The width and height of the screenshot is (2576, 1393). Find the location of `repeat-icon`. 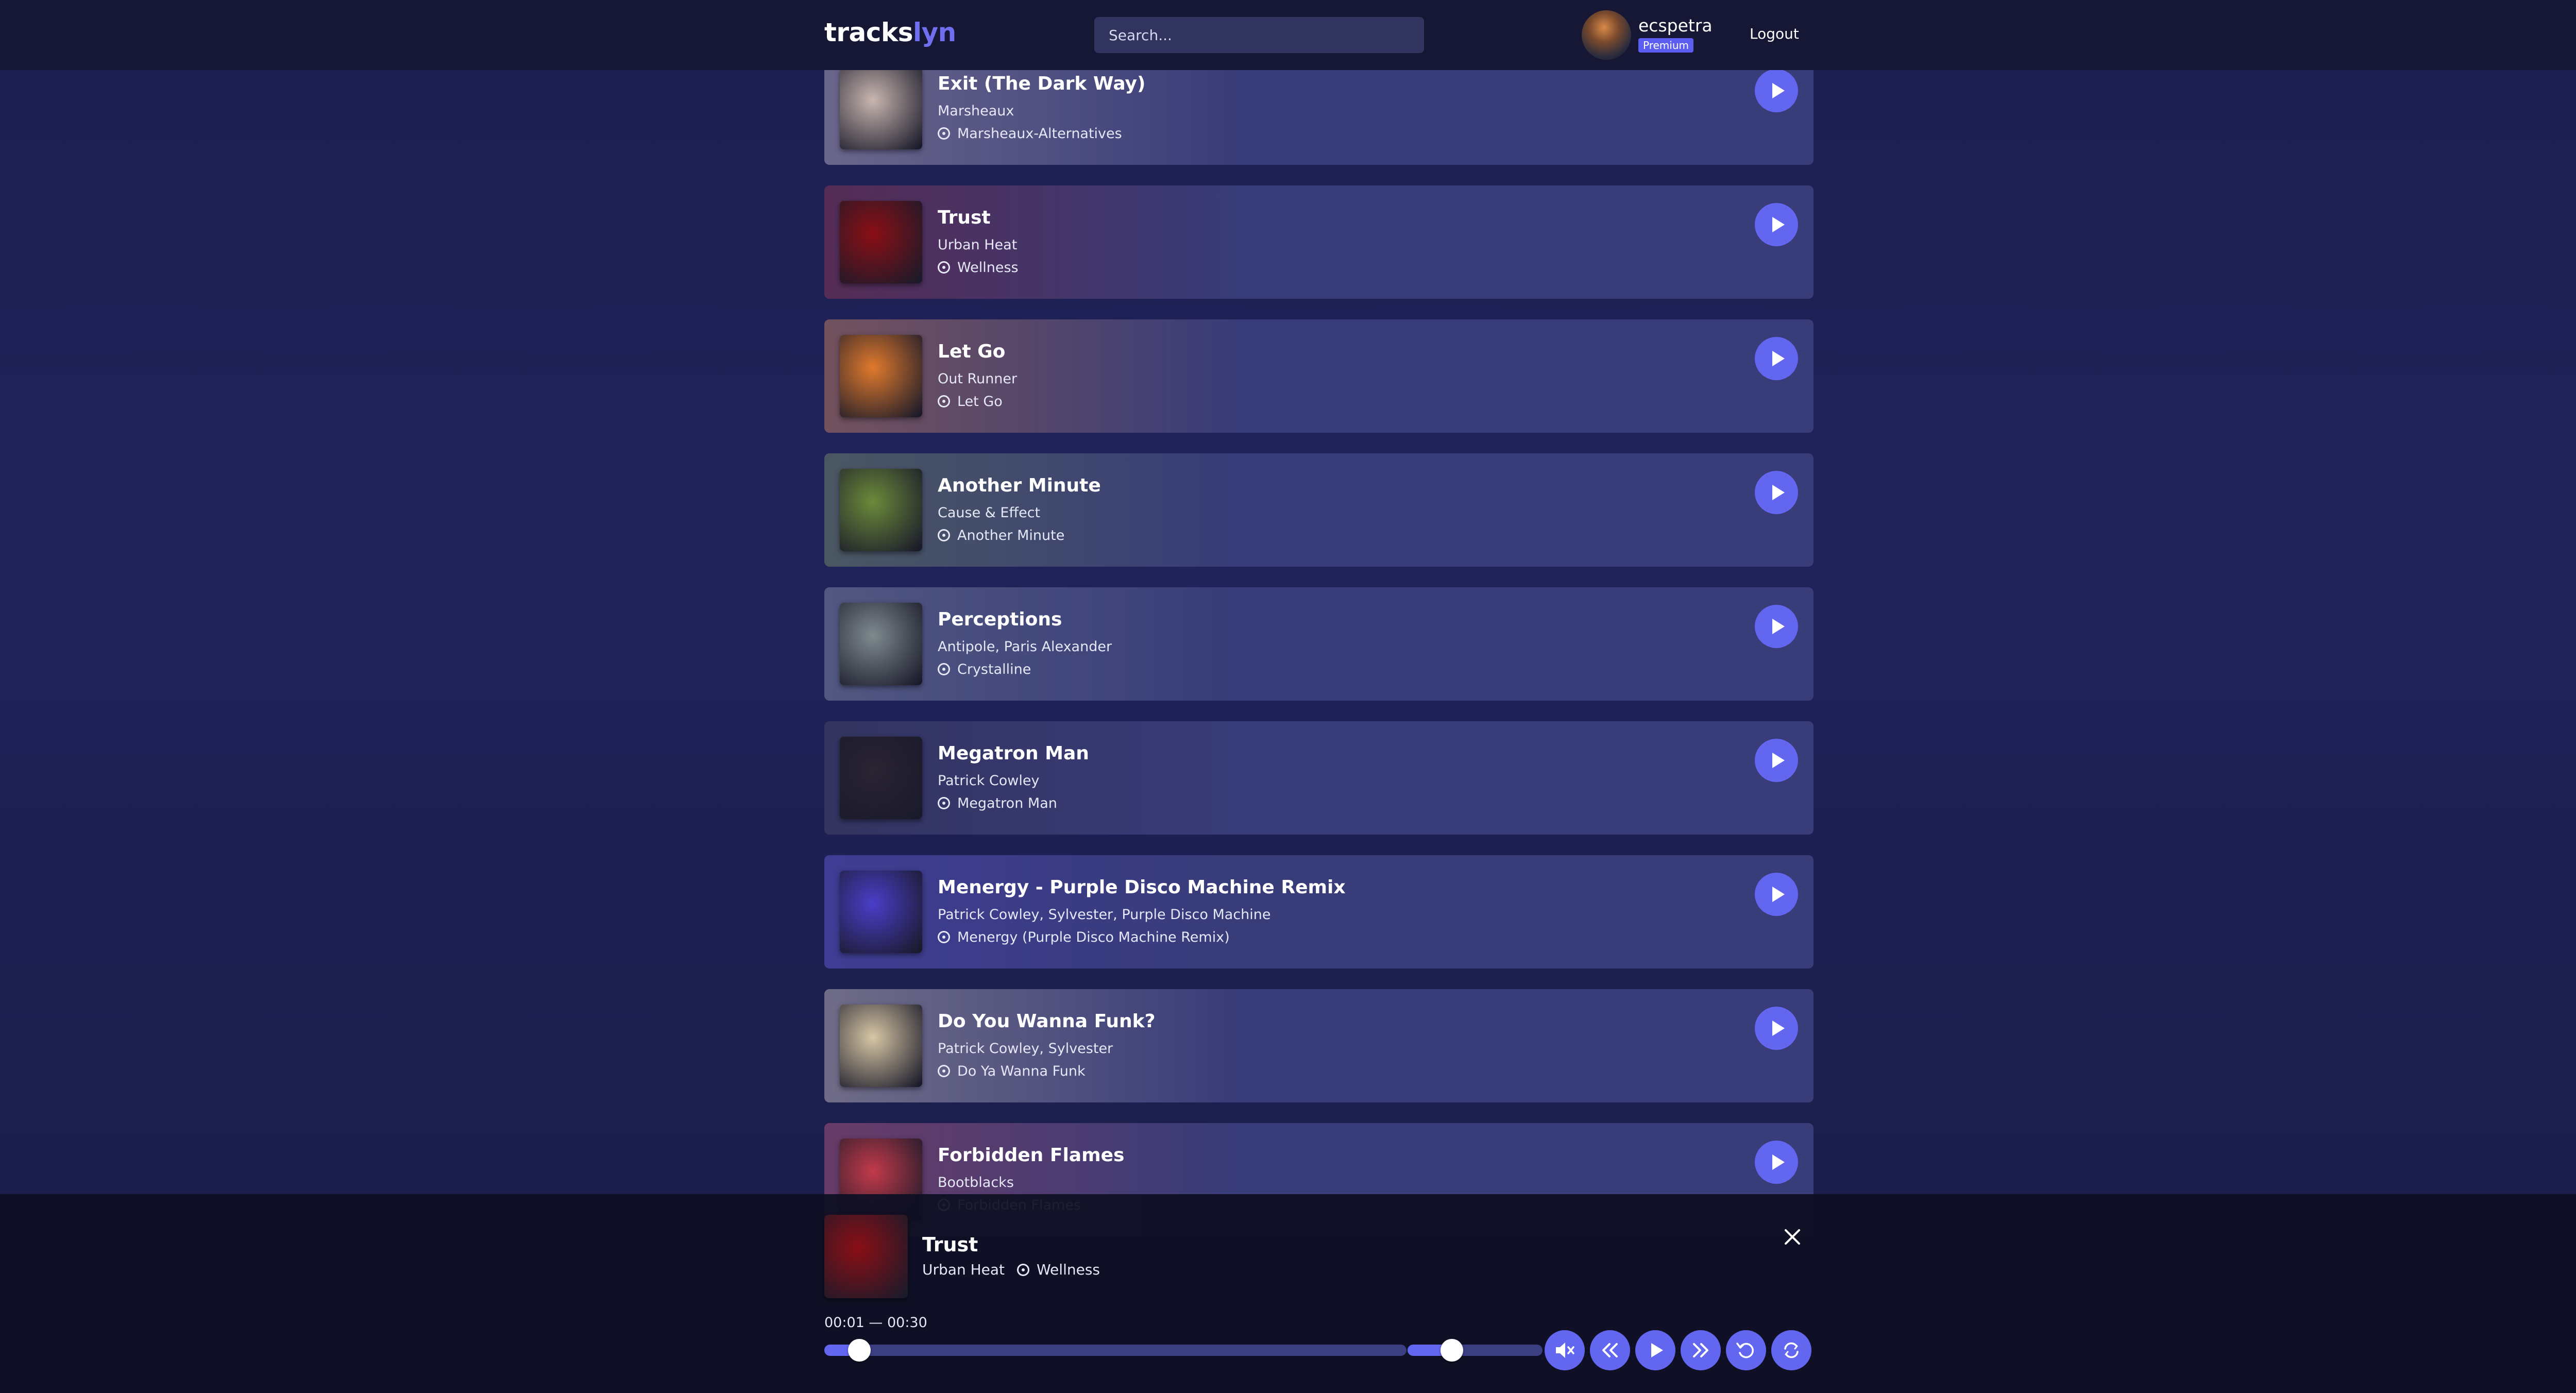

repeat-icon is located at coordinates (1792, 1350).